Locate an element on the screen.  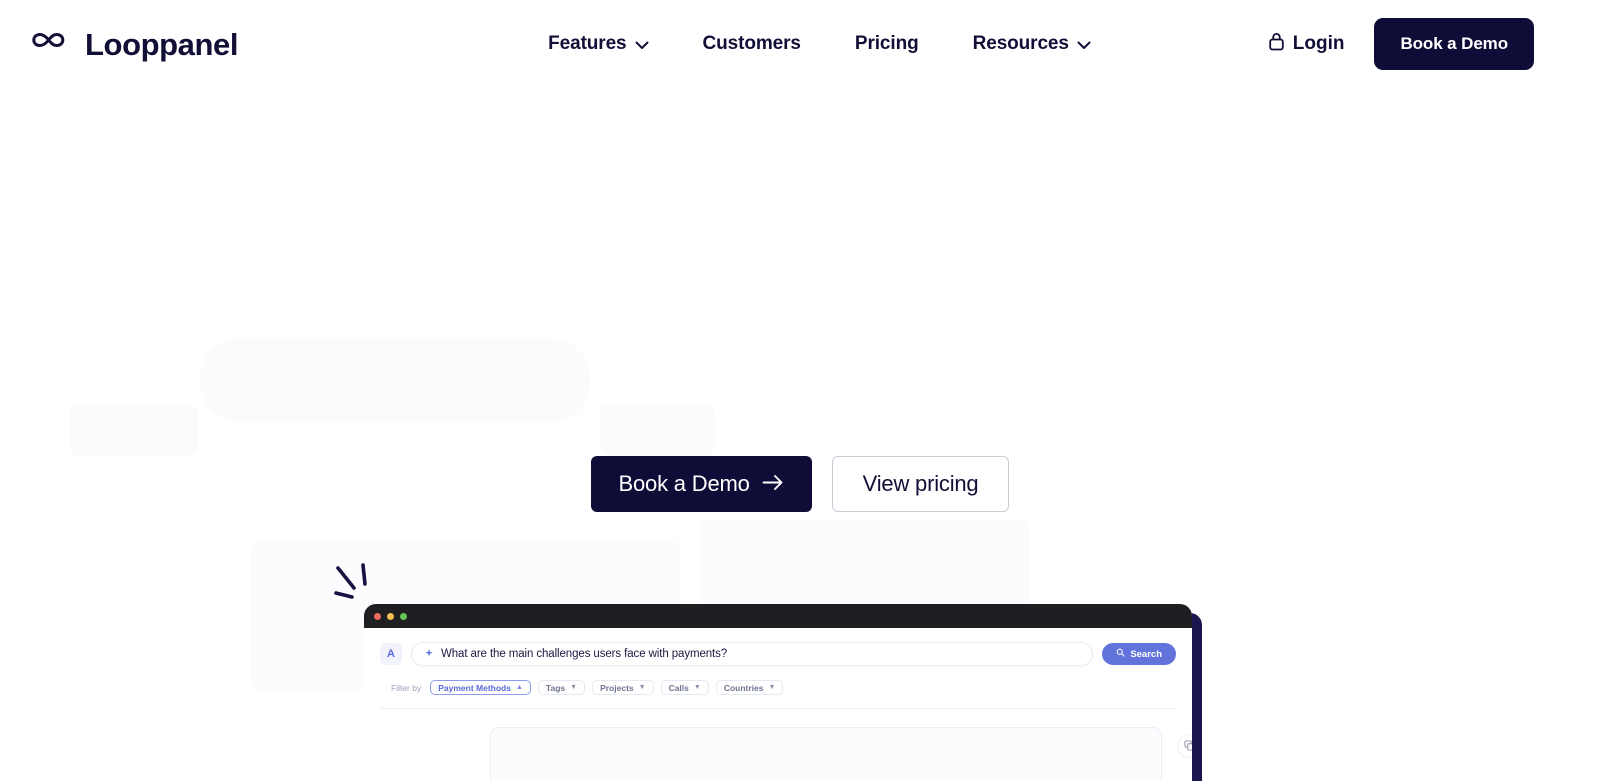
close-window-icon is located at coordinates (377, 616).